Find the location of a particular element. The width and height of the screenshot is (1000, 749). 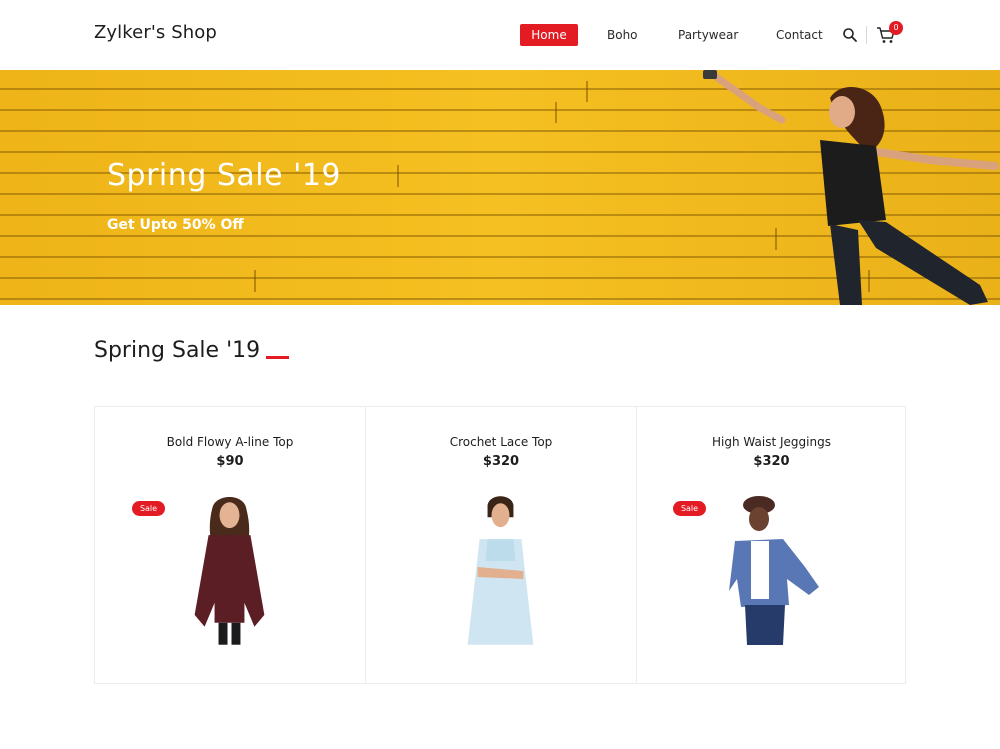

nav-boho: Boho is located at coordinates (622, 35).